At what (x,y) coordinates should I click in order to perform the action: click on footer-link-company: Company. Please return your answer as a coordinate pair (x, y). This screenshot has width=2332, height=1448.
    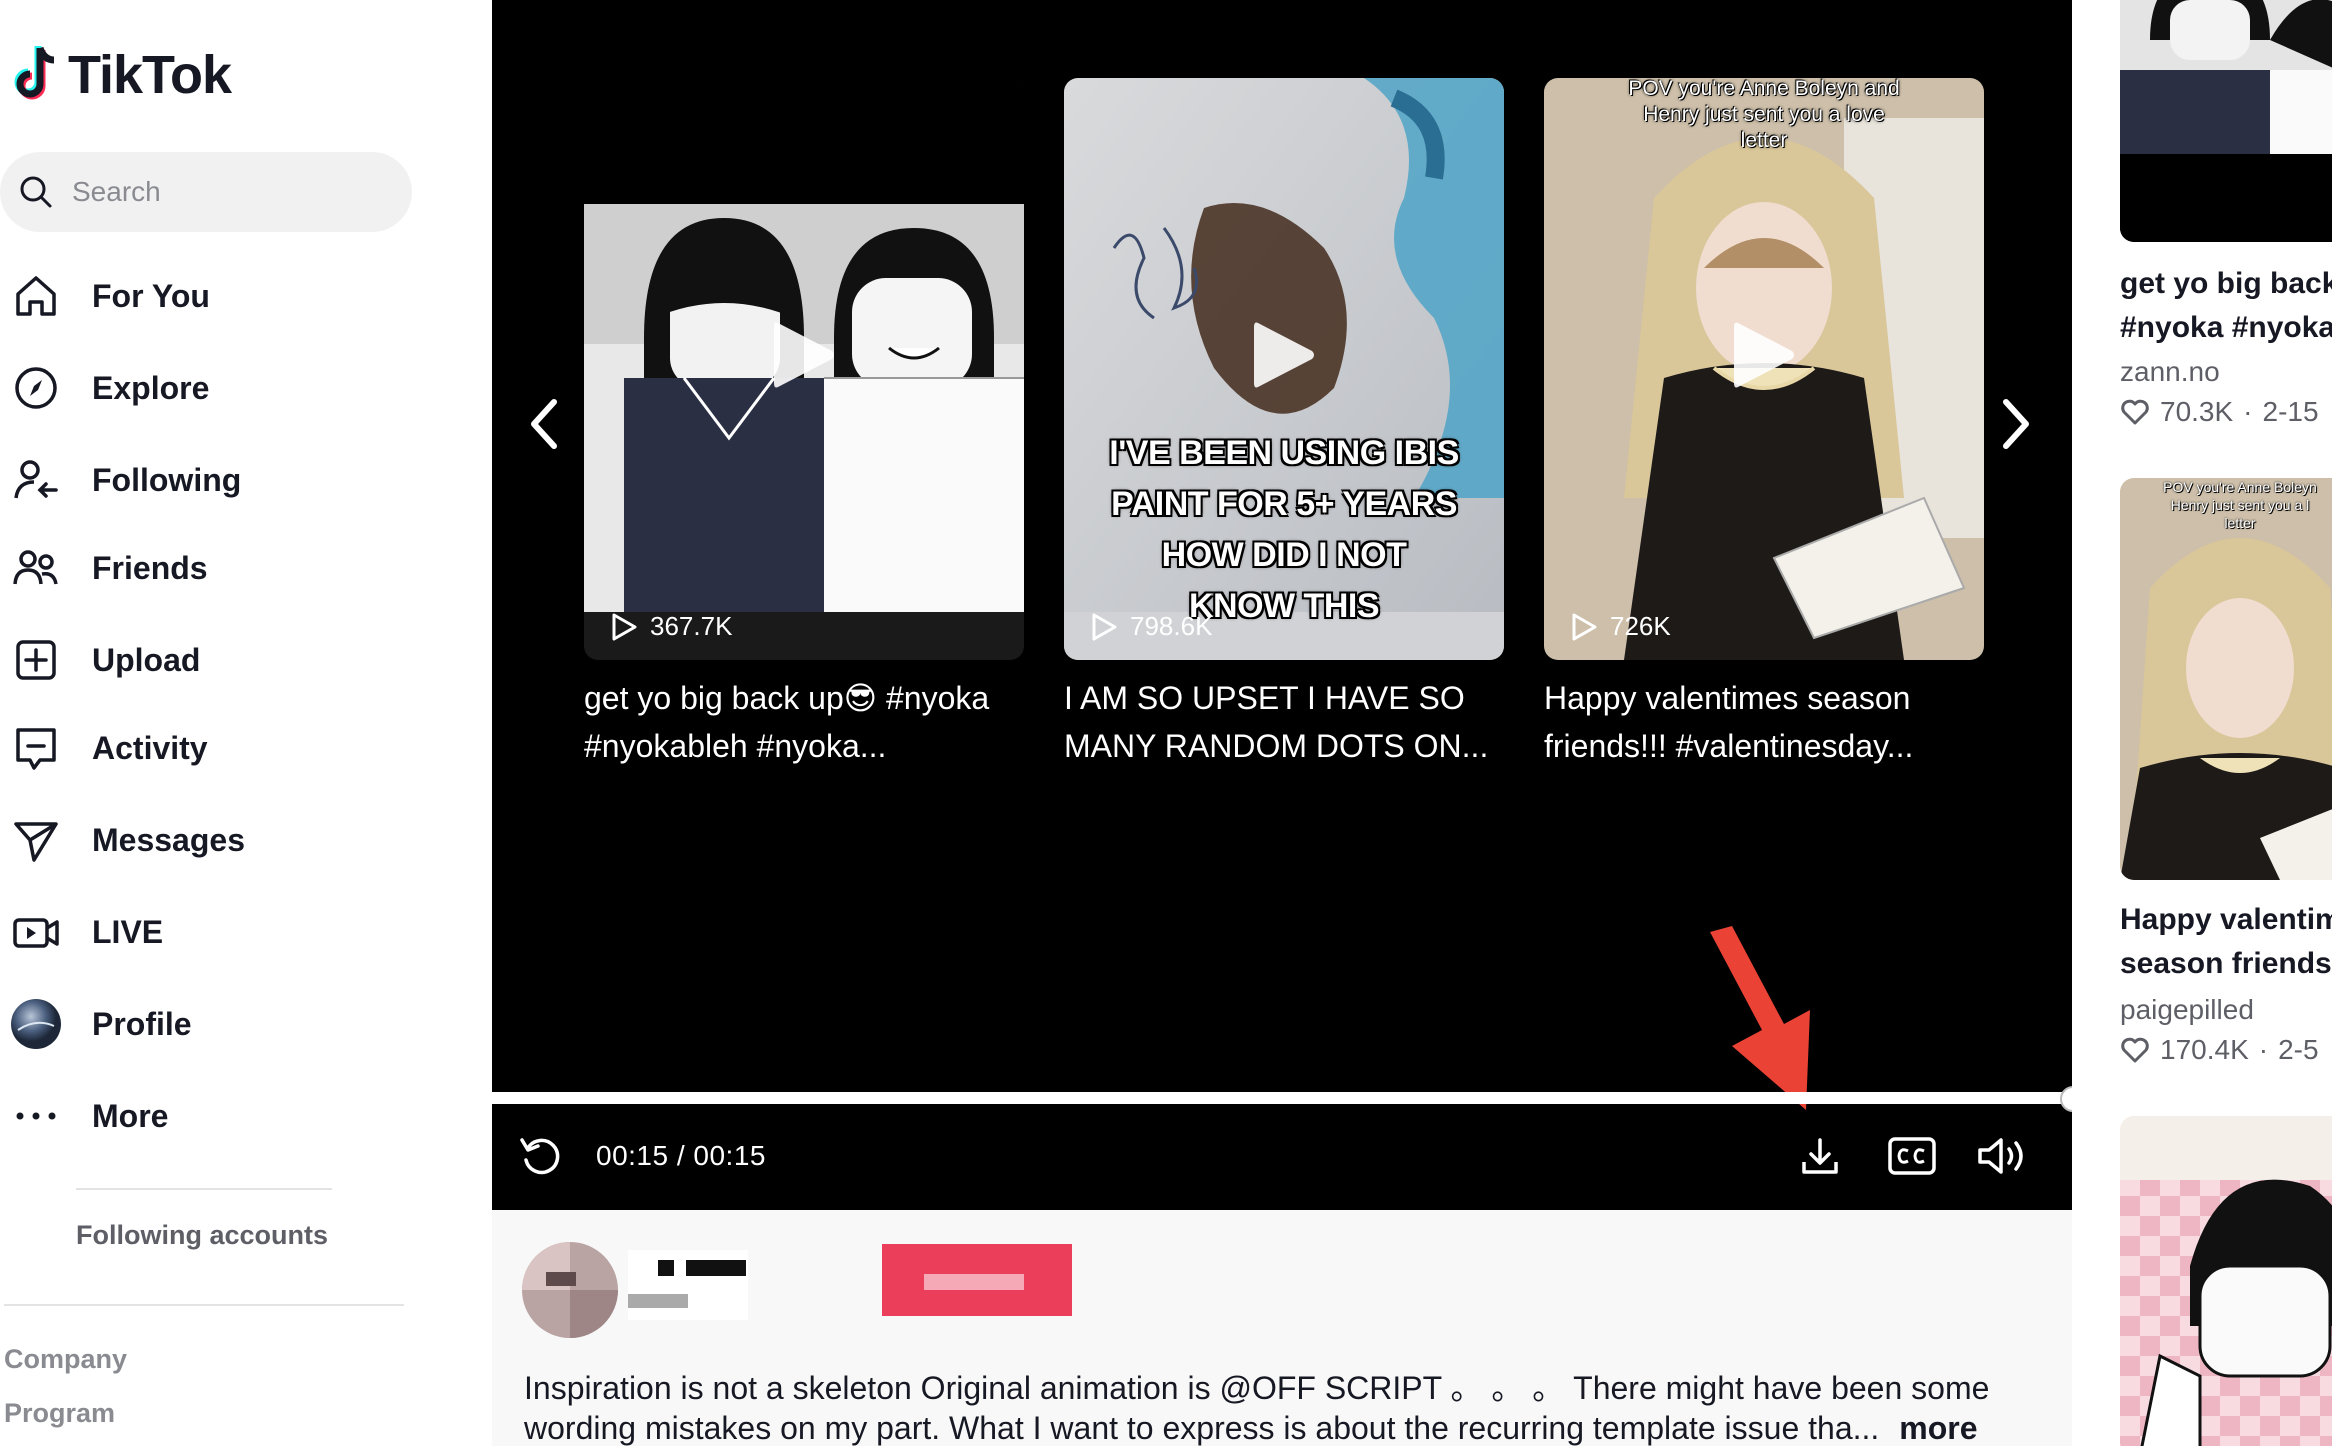
    Looking at the image, I should click on (65, 1359).